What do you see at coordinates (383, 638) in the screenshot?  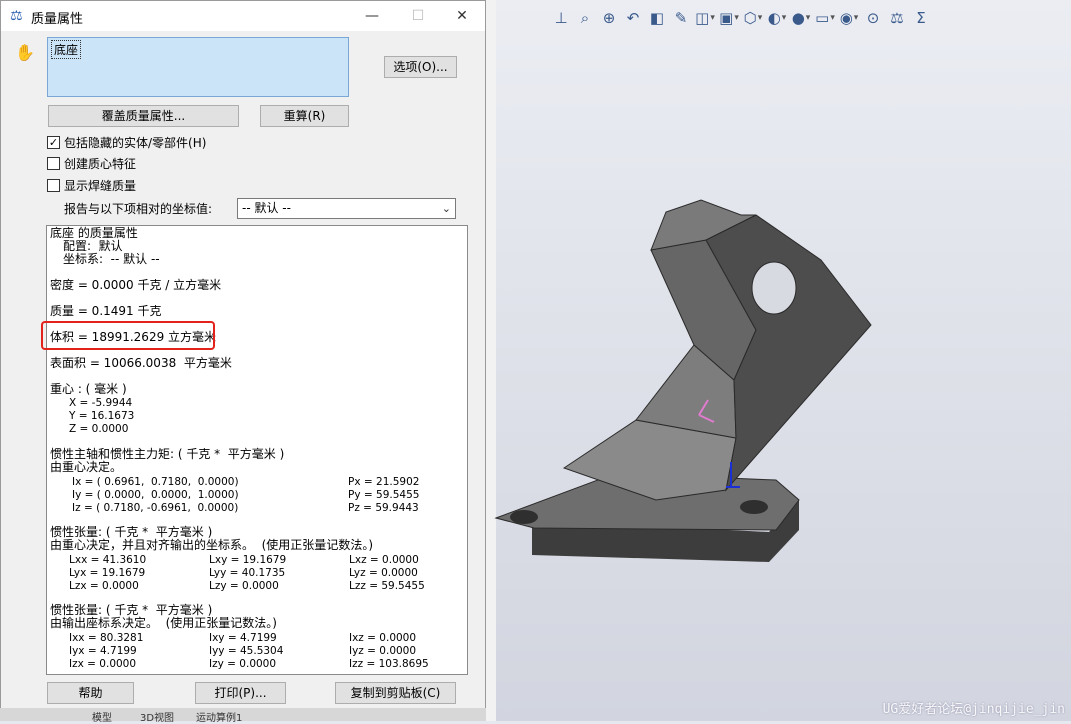 I see `report-ixz: Ixz = 0.0000` at bounding box center [383, 638].